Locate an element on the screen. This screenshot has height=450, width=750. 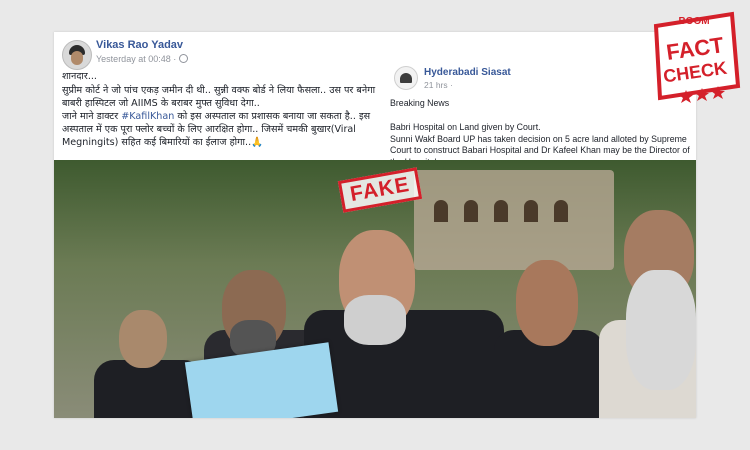
timestamp-text: Yesterday at 00:48 · is located at coordinates (136, 59).